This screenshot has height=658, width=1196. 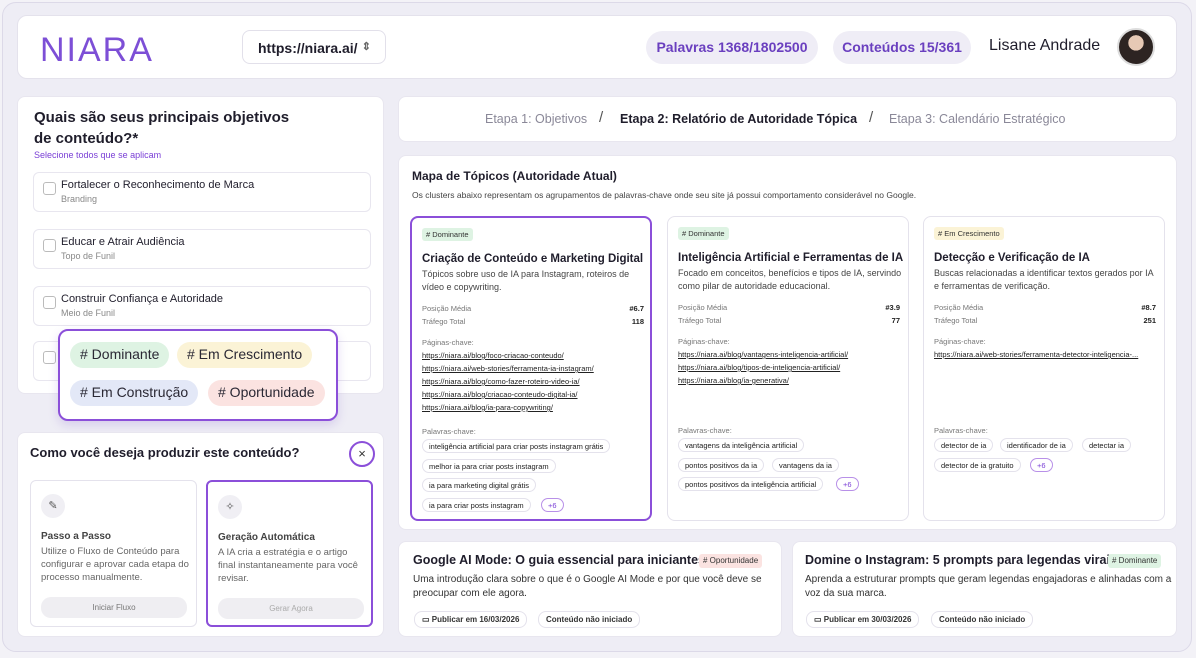 I want to click on step-2: Etapa 2: Relatório de Autoridade Tópica, so click(x=738, y=119).